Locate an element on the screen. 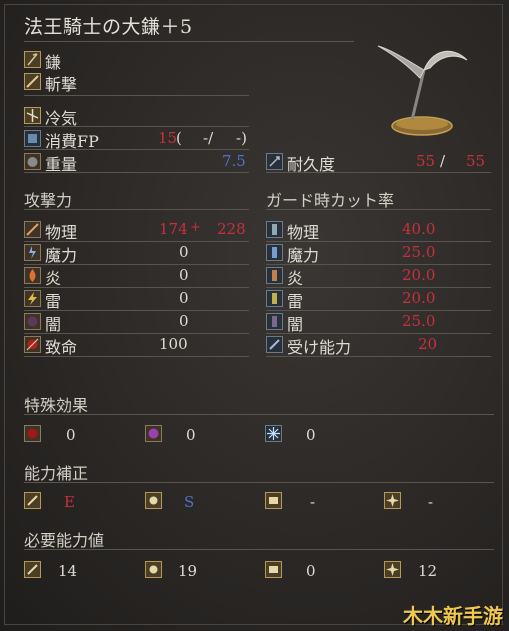 The image size is (509, 631). dark-guard-icon is located at coordinates (274, 321).